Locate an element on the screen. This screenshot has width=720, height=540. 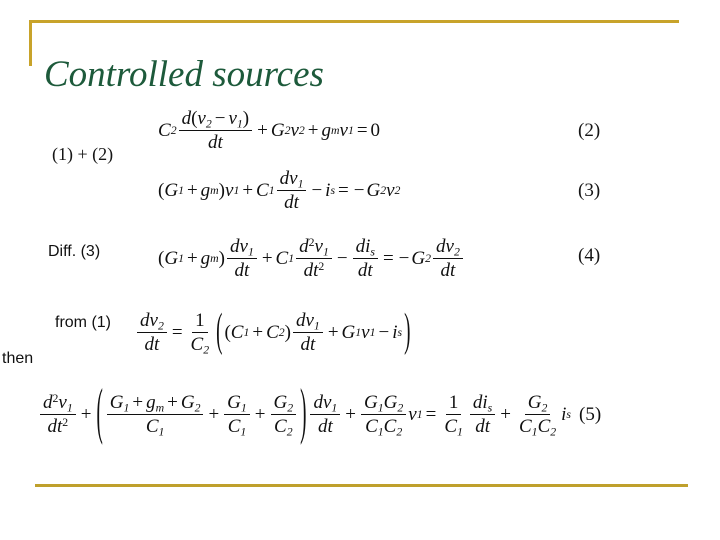
eq5-r3-den: C1C2 is located at coordinates (537, 427).